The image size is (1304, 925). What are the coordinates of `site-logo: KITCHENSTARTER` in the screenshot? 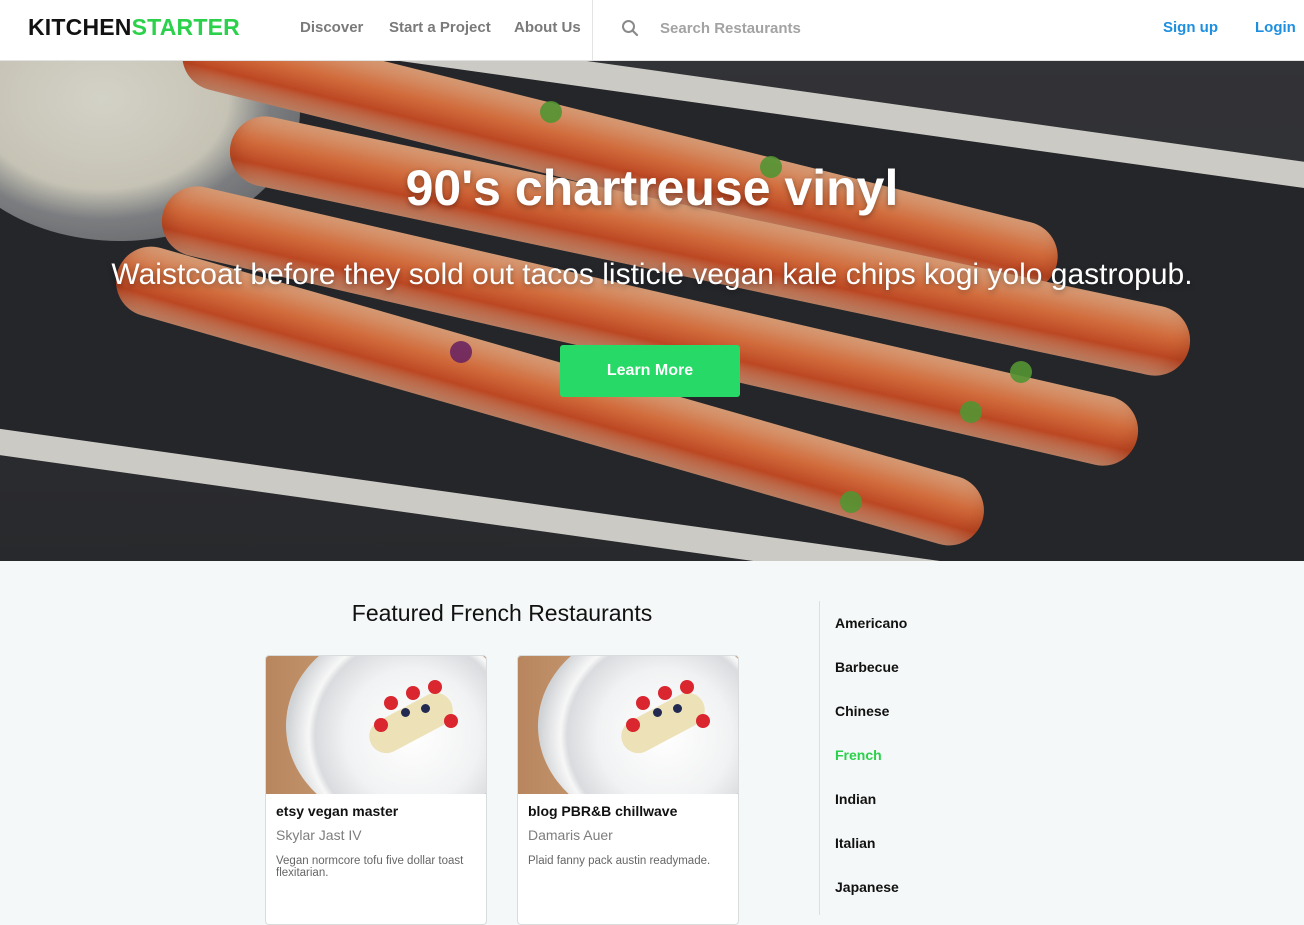 It's located at (134, 27).